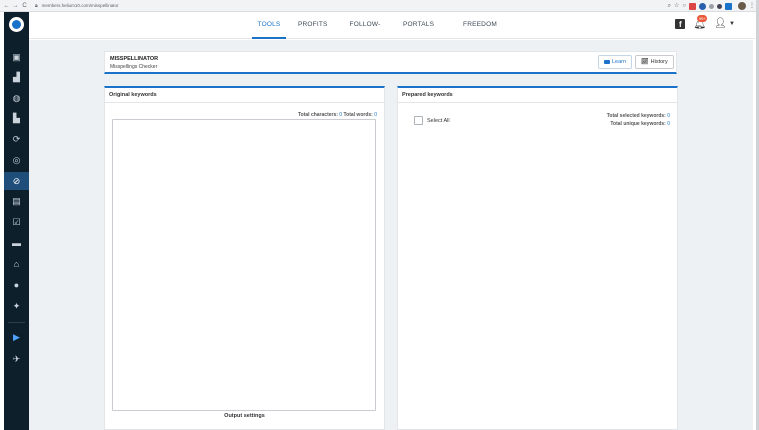 This screenshot has width=759, height=430. I want to click on file-icon: ▤, so click(16, 201).